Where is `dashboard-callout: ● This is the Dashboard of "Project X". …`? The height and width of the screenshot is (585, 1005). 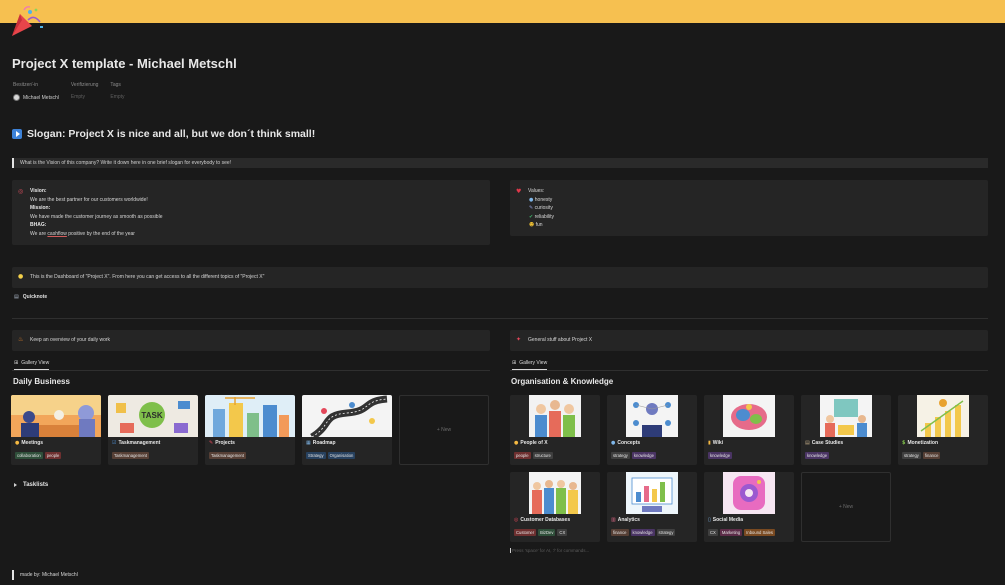
dashboard-callout: ● This is the Dashboard of "Project X". … is located at coordinates (500, 277).